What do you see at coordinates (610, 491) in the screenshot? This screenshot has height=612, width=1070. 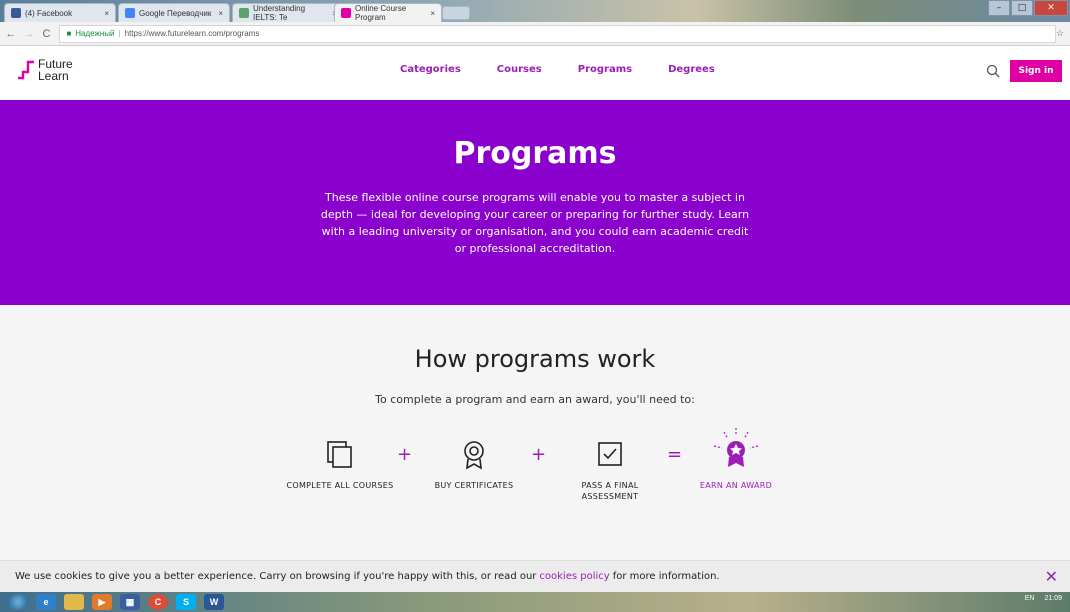 I see `step-label: PASS A FINAL ASSESSMENT` at bounding box center [610, 491].